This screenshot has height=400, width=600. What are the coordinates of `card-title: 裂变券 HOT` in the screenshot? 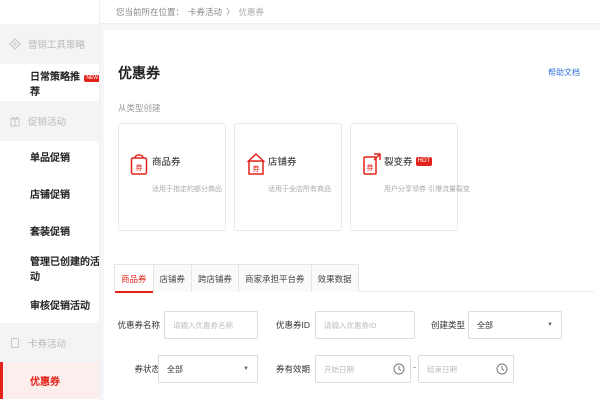 It's located at (408, 161).